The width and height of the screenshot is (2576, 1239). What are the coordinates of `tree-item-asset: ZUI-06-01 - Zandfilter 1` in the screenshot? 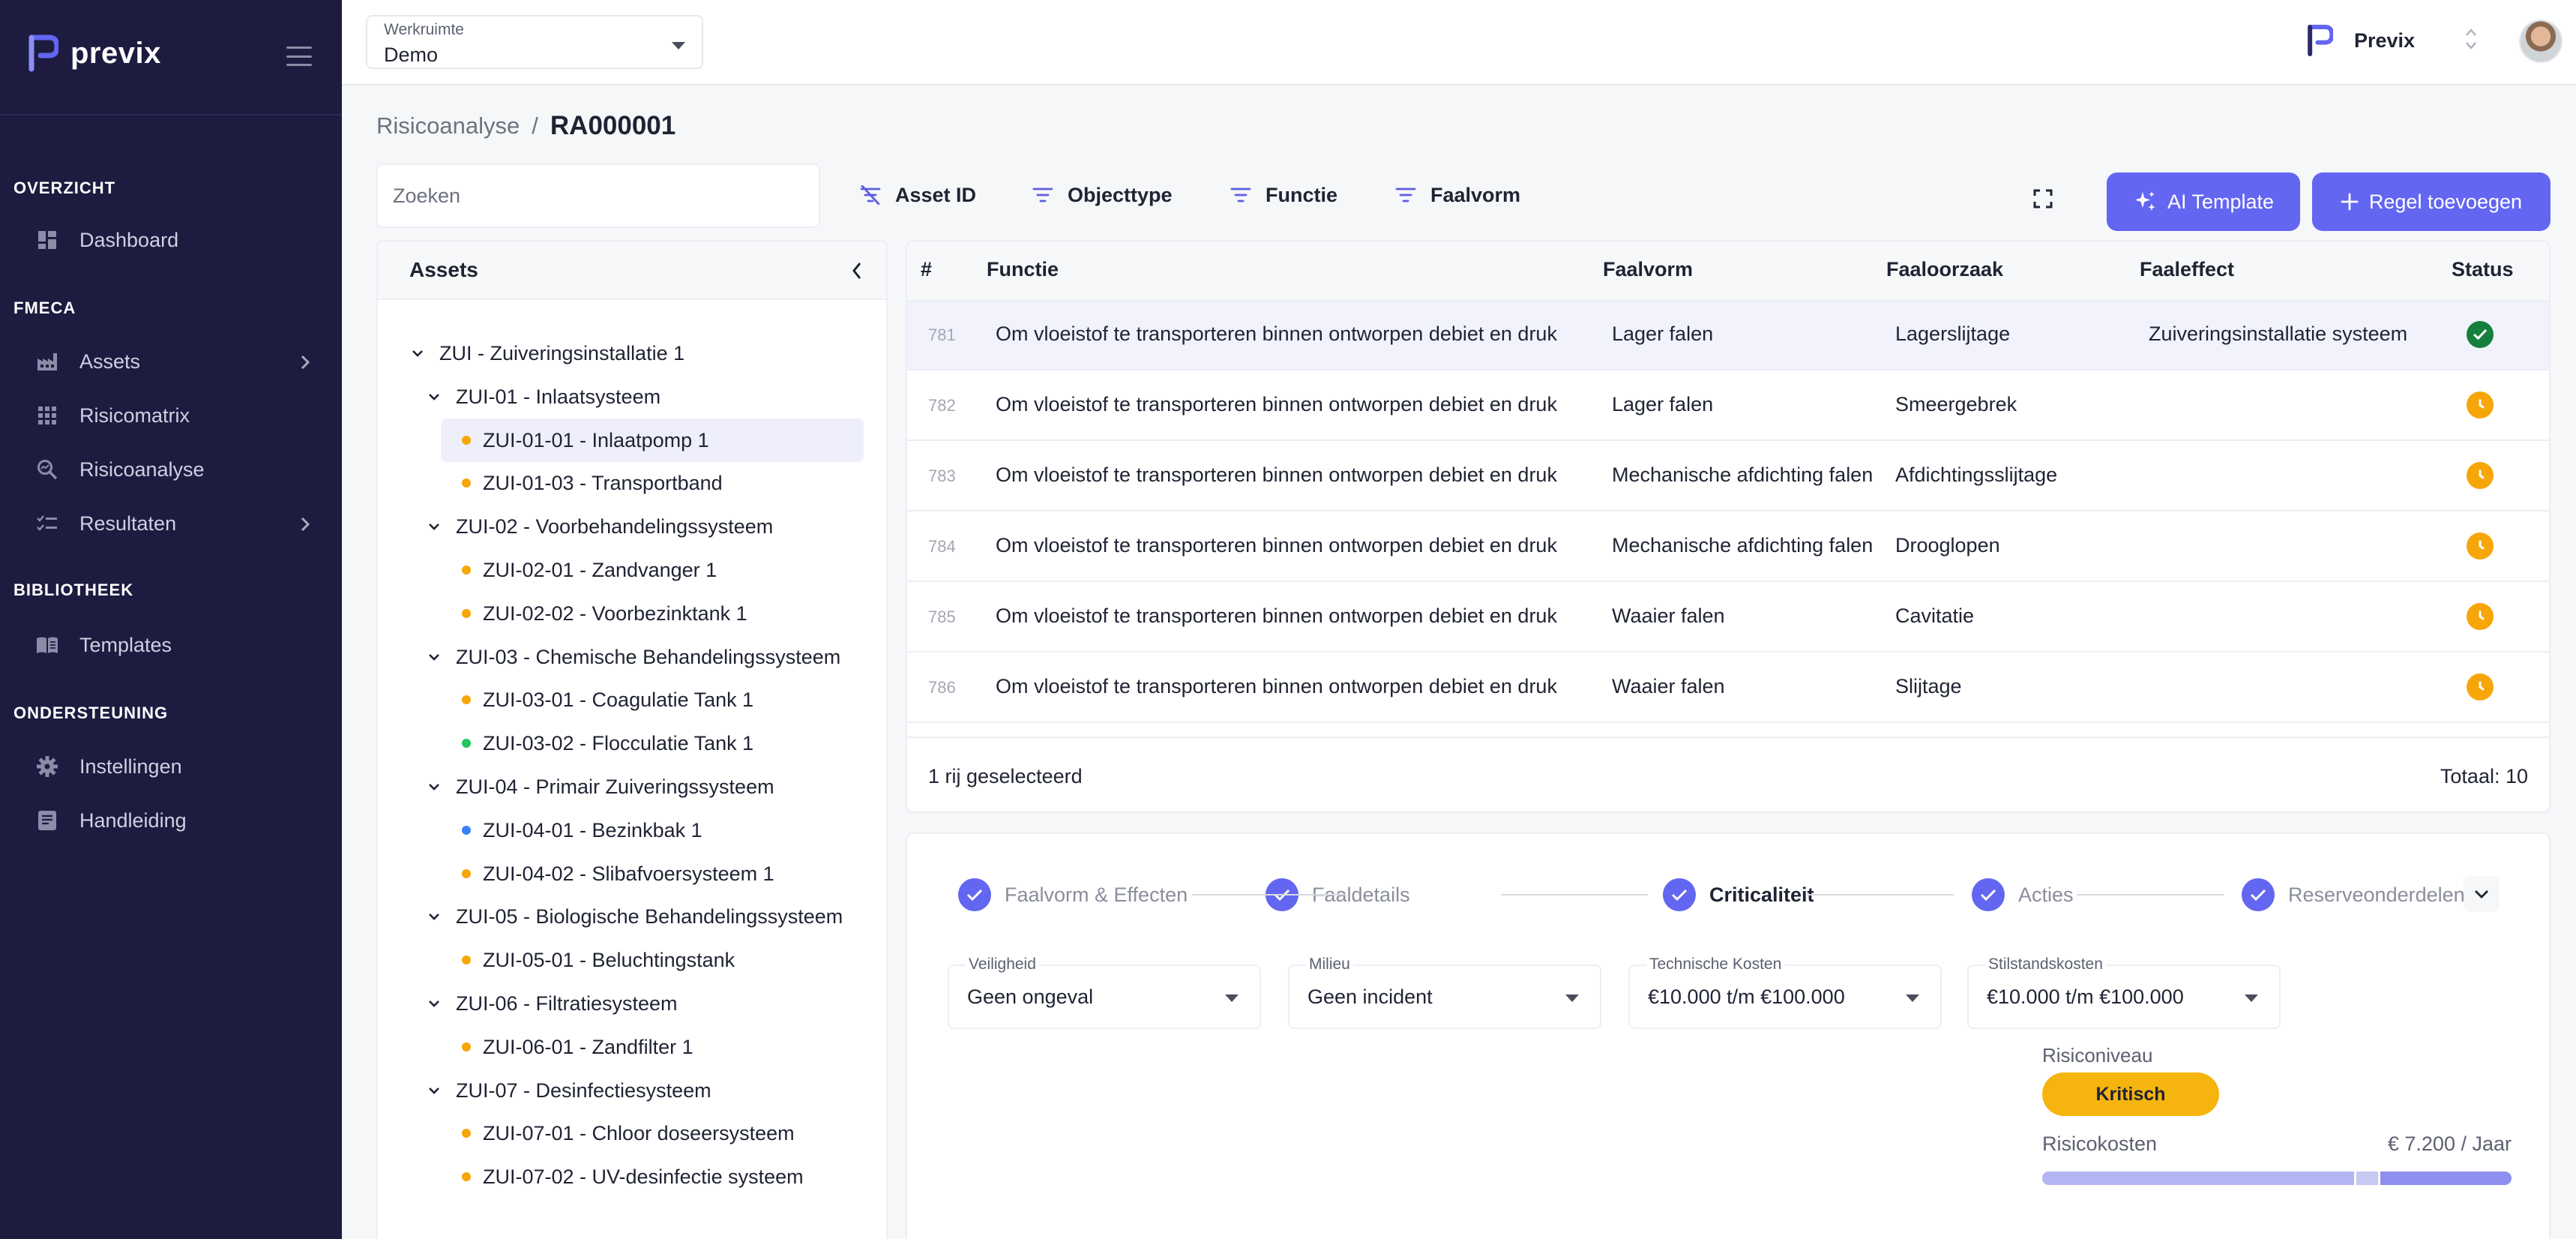 It's located at (577, 1047).